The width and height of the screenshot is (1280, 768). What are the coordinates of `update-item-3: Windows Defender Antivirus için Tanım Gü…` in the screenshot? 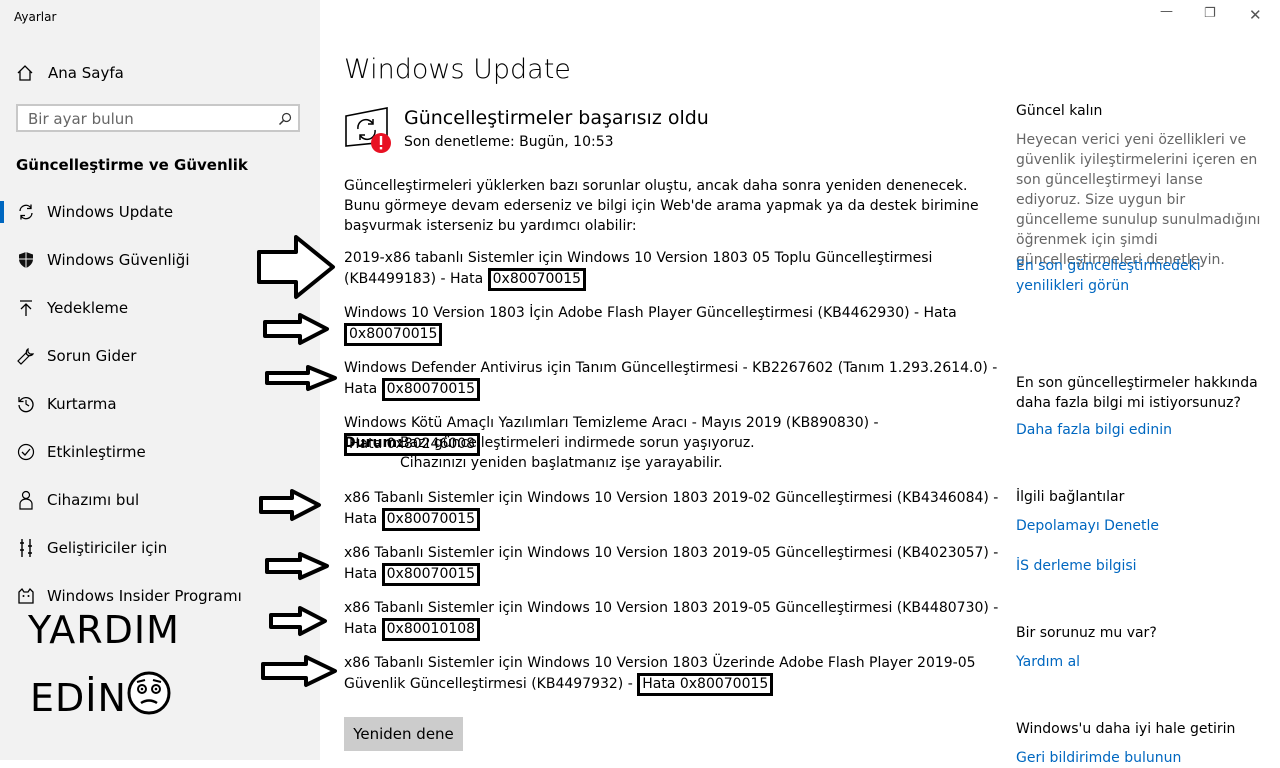 It's located at (671, 379).